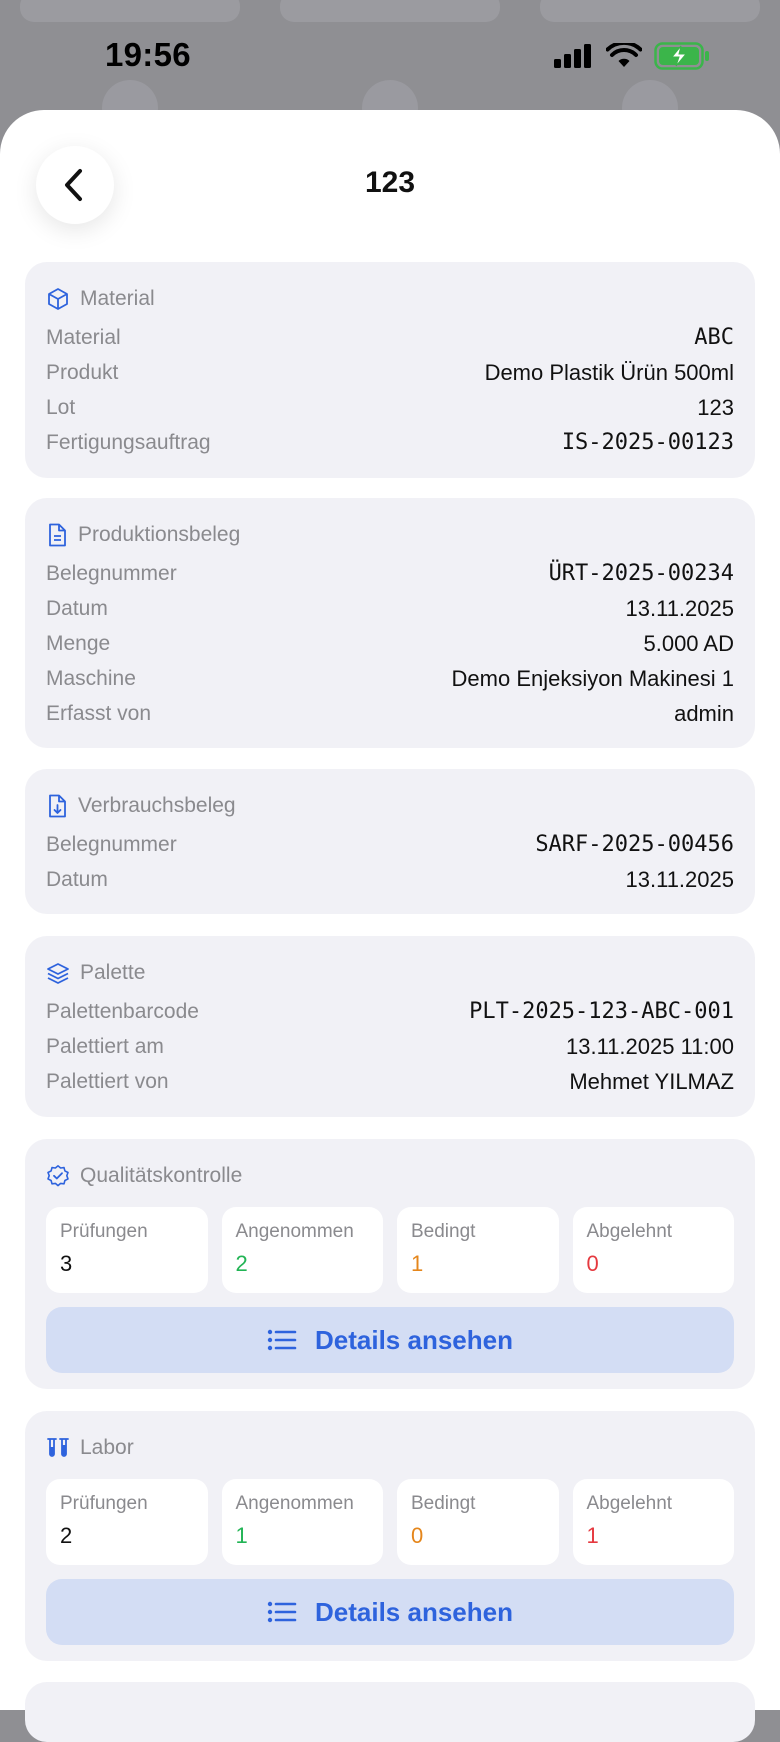 Image resolution: width=780 pixels, height=1742 pixels. I want to click on info-row: Belegnummer SARF-2025-00456, so click(390, 844).